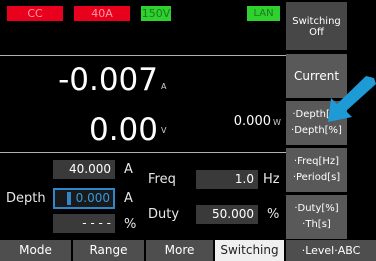 The image size is (376, 261). What do you see at coordinates (227, 179) in the screenshot?
I see `freq-value-field: 1.0` at bounding box center [227, 179].